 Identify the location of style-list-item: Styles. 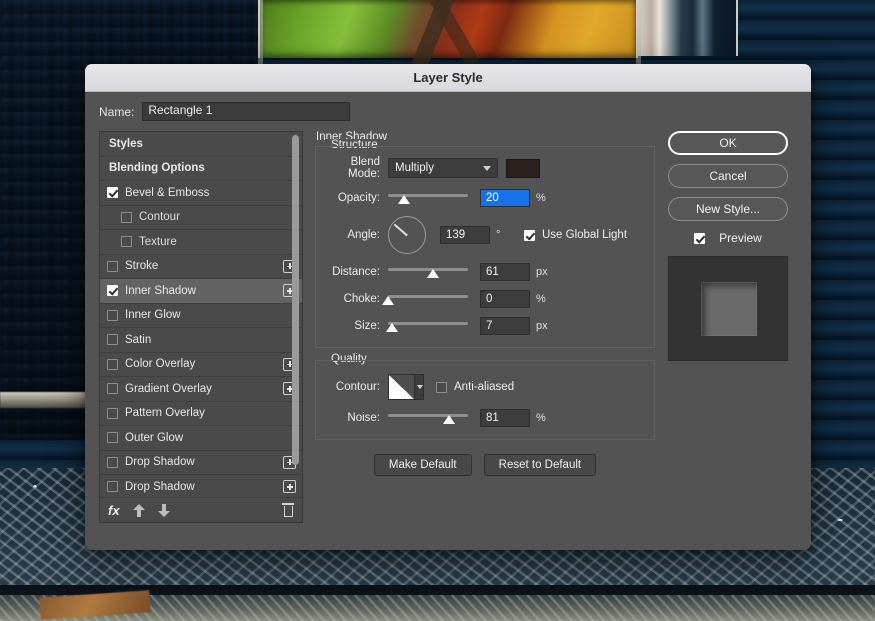
(201, 144).